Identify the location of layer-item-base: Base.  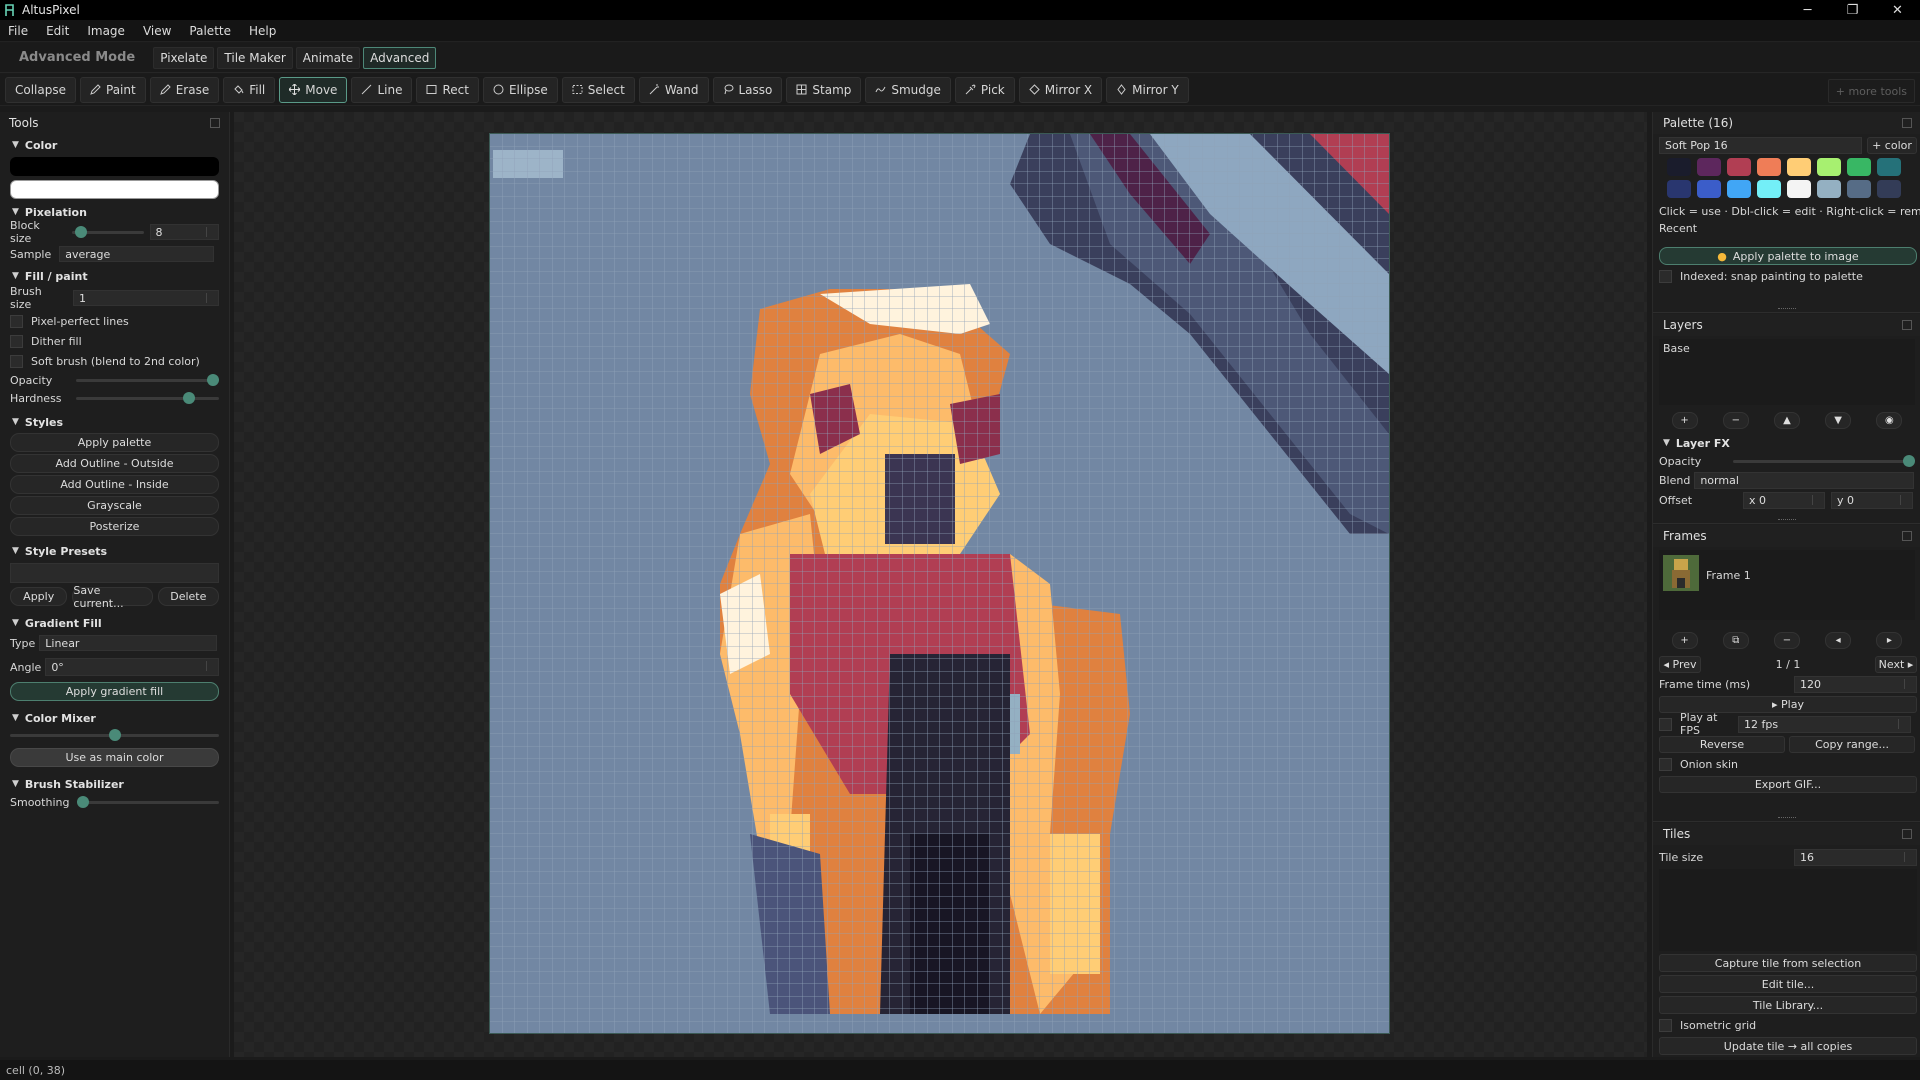
(1787, 348).